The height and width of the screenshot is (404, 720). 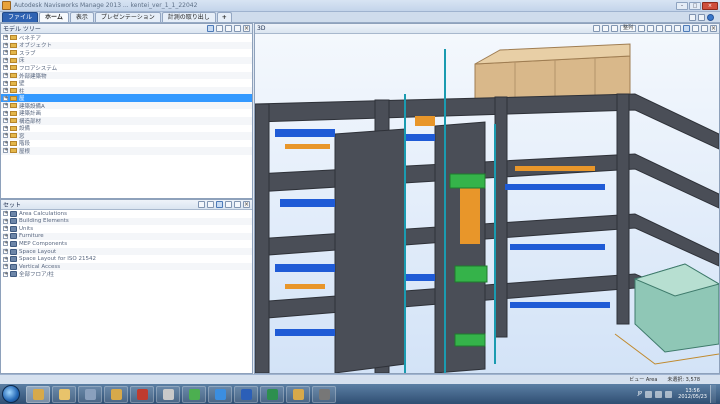 What do you see at coordinates (324, 394) in the screenshot?
I see `cad-app-2-taskbar-button` at bounding box center [324, 394].